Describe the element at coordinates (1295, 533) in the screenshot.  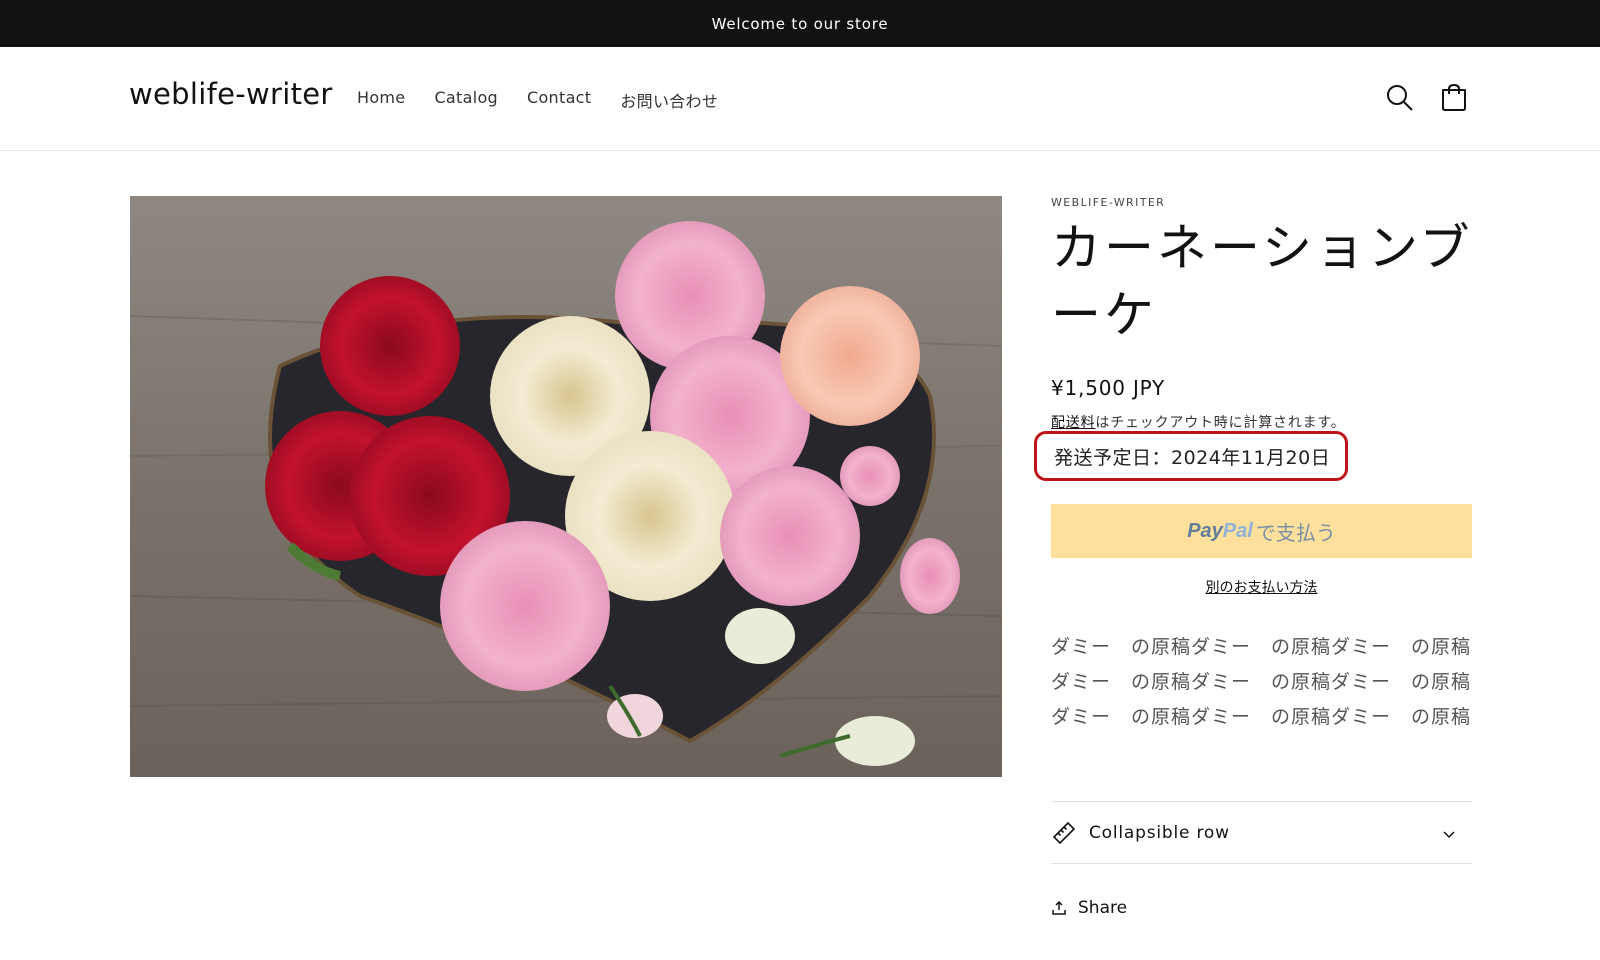
I see `paypal-button-label: で支払う` at that location.